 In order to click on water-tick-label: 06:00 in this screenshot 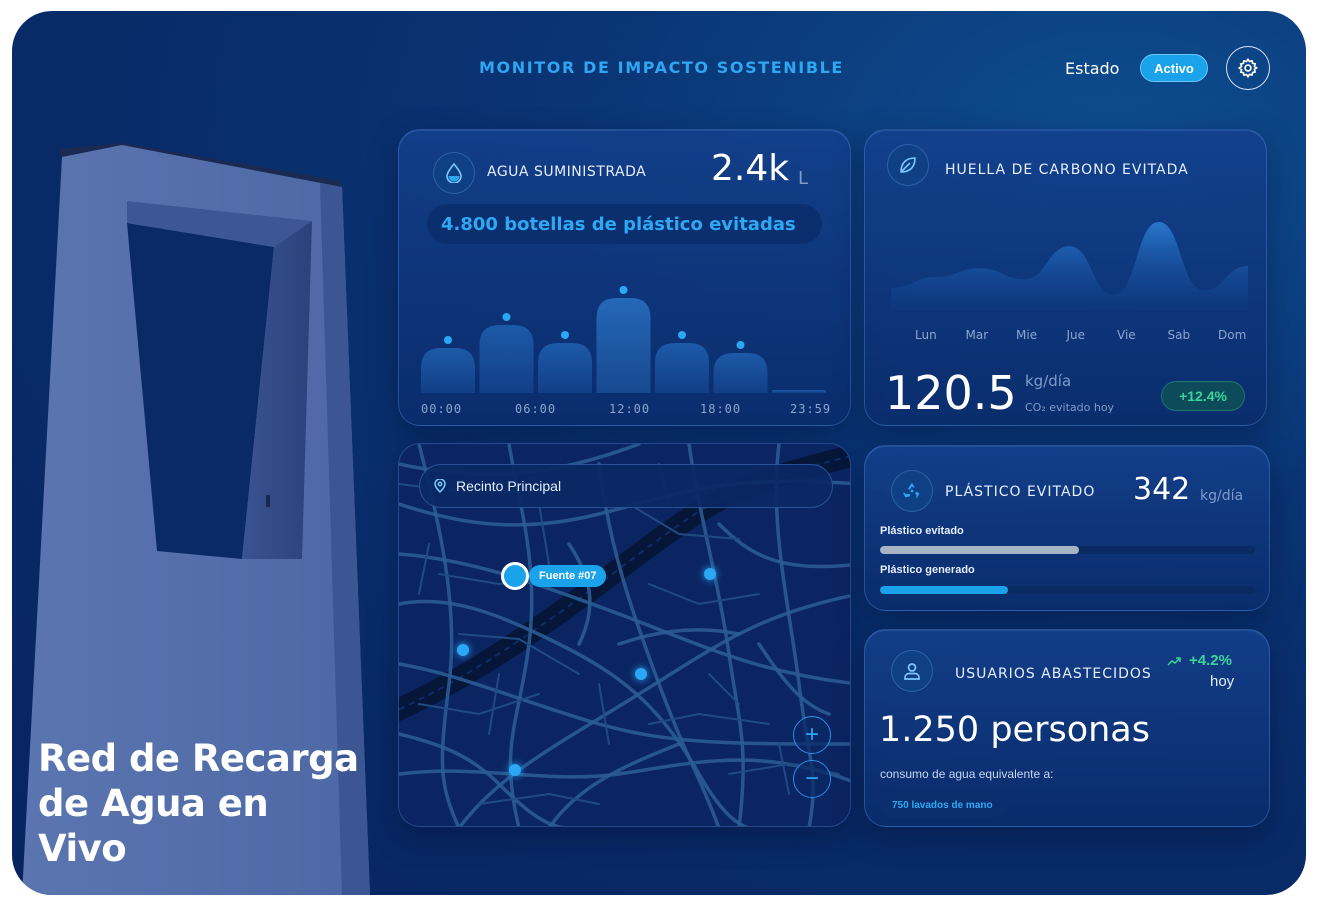, I will do `click(536, 409)`.